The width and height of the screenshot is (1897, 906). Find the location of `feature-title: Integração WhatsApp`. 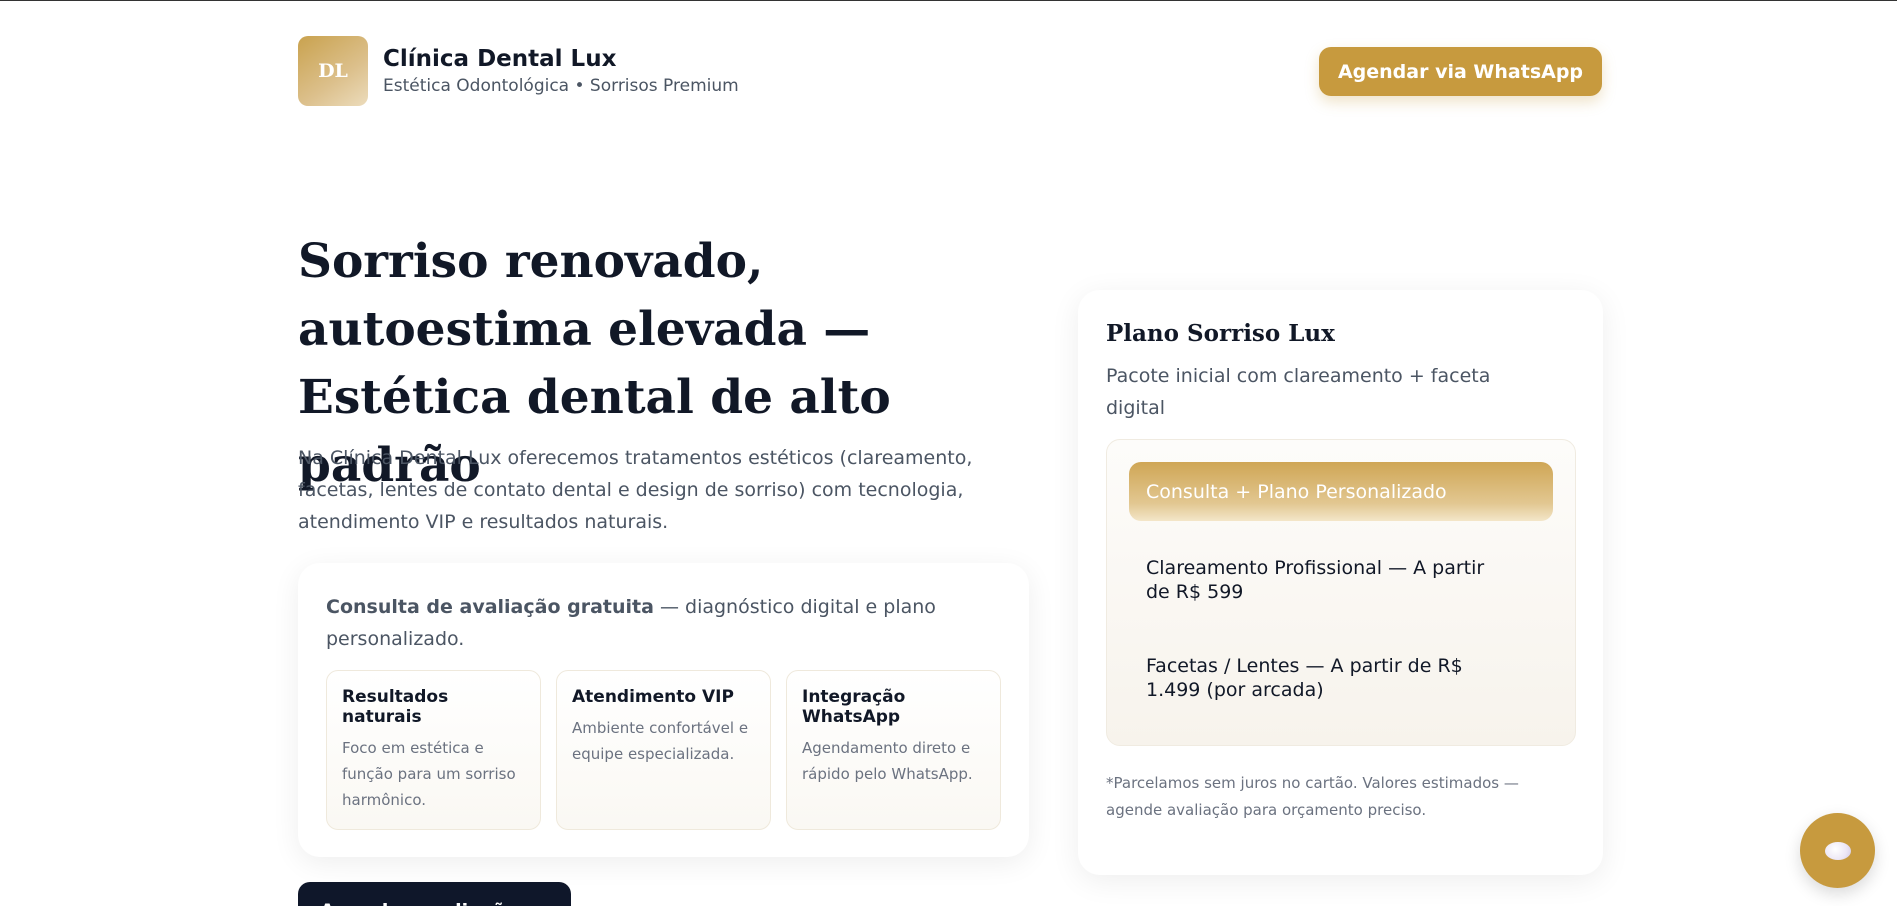

feature-title: Integração WhatsApp is located at coordinates (854, 707).